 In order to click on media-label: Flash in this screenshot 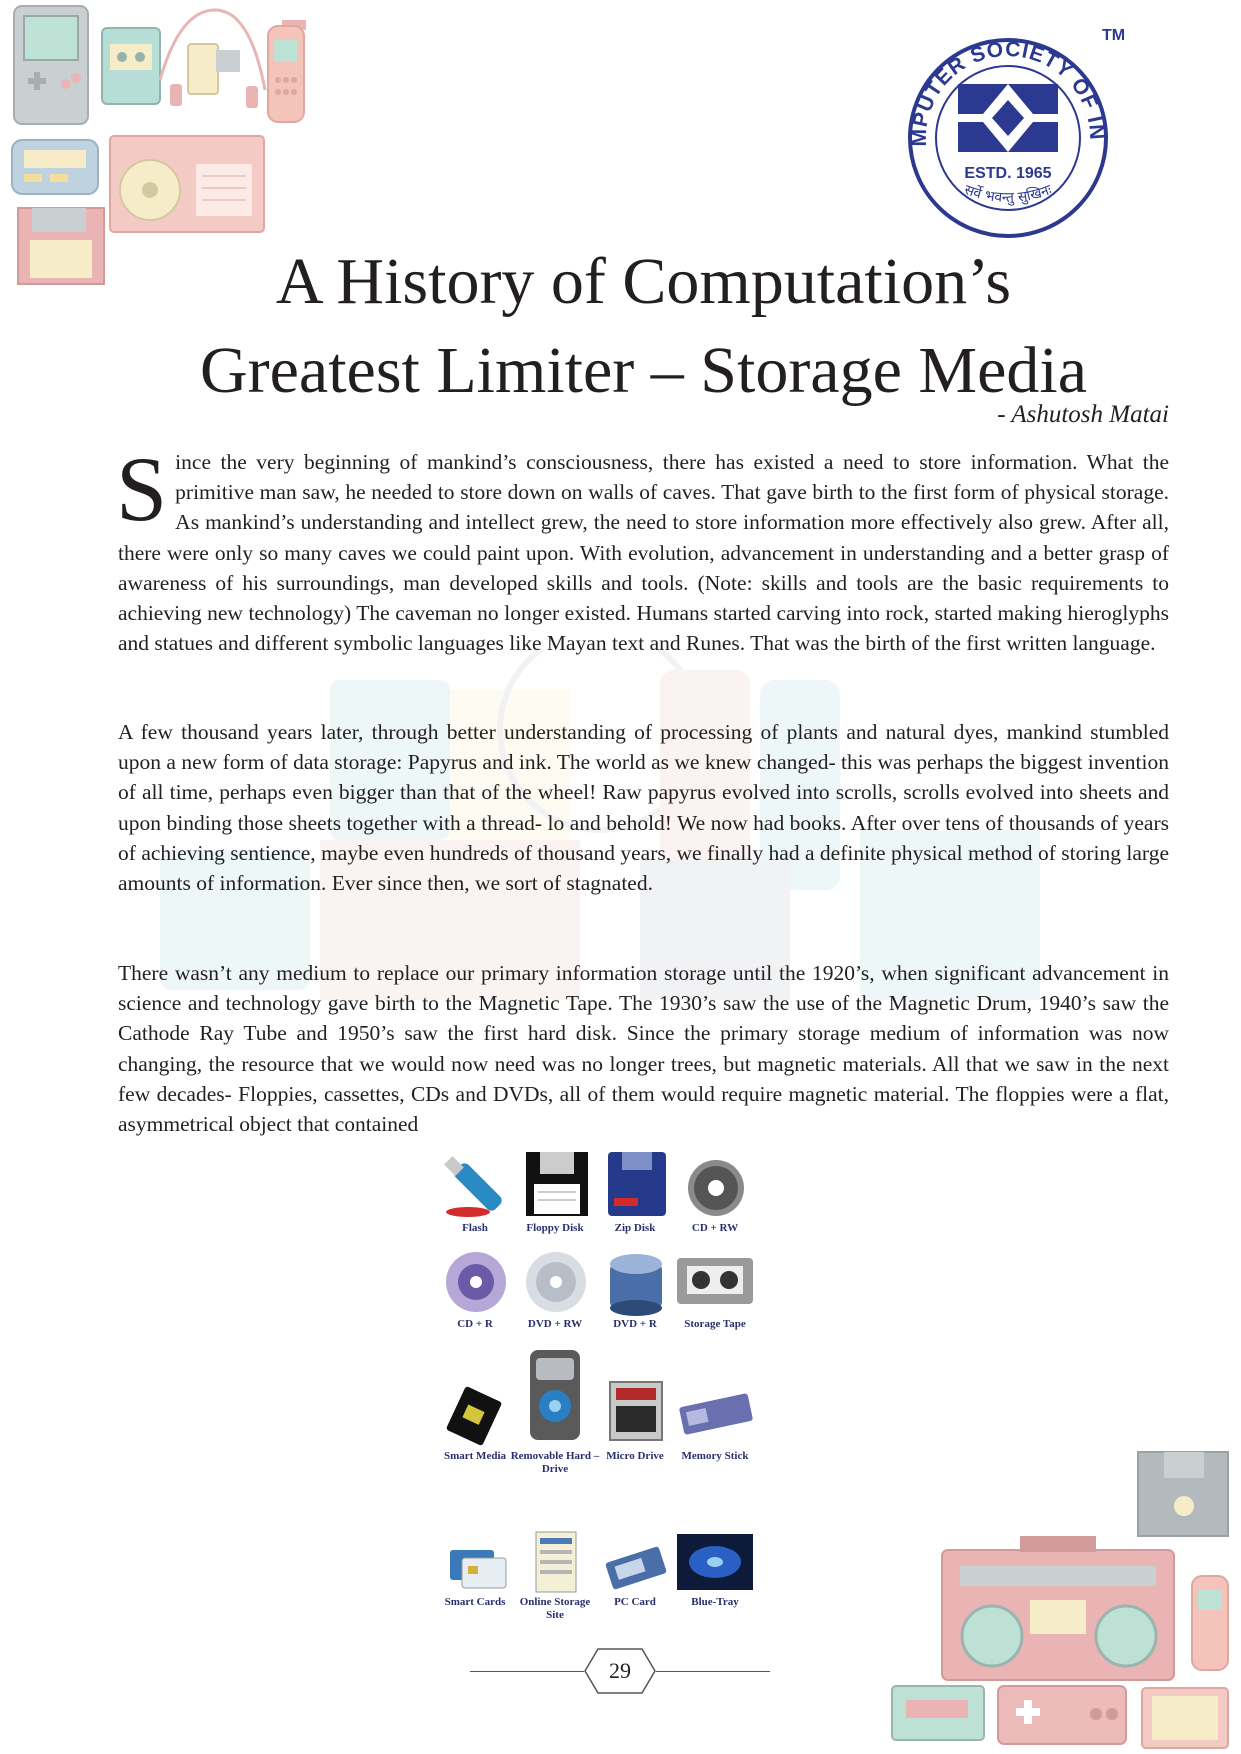, I will do `click(475, 1228)`.